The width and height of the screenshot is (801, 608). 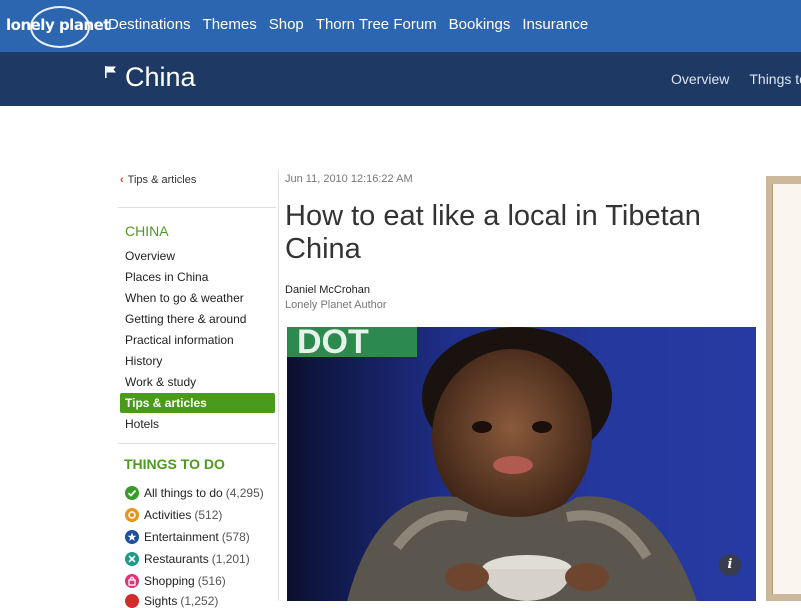 I want to click on destination-nav: Overview Things to, so click(x=736, y=79).